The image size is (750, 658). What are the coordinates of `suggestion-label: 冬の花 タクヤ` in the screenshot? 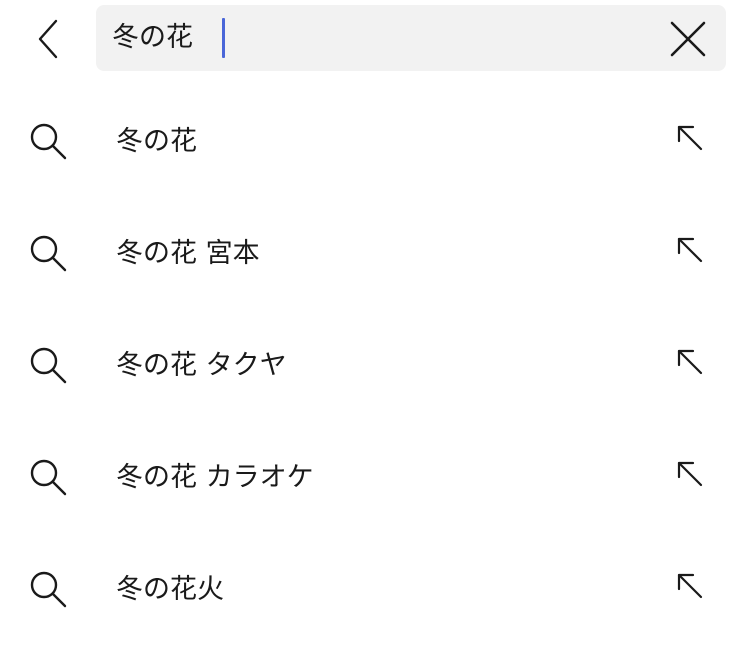 It's located at (201, 365).